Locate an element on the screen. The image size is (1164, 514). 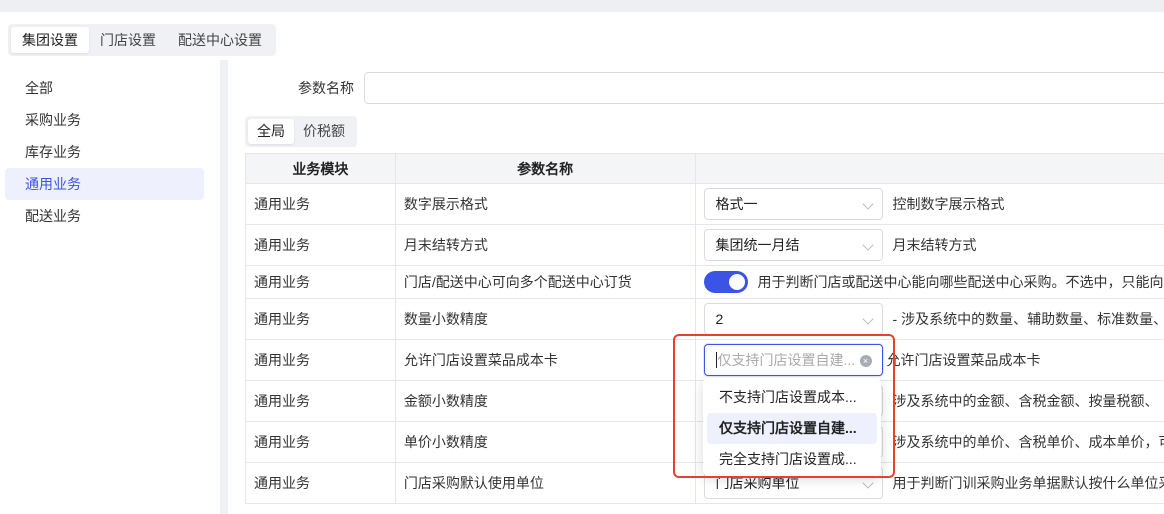
tab-distribution-center-settings: 配送中心设置 is located at coordinates (220, 40).